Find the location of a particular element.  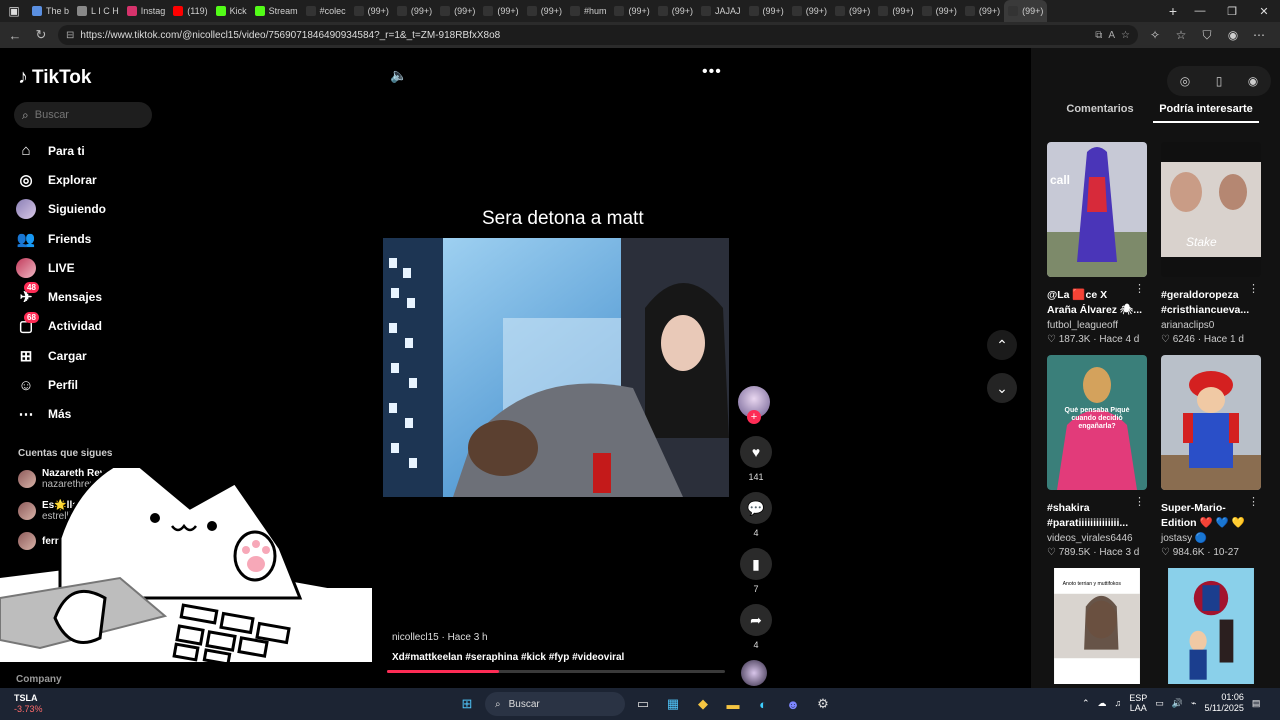

open-app-icon: ⧉ is located at coordinates (1098, 35).